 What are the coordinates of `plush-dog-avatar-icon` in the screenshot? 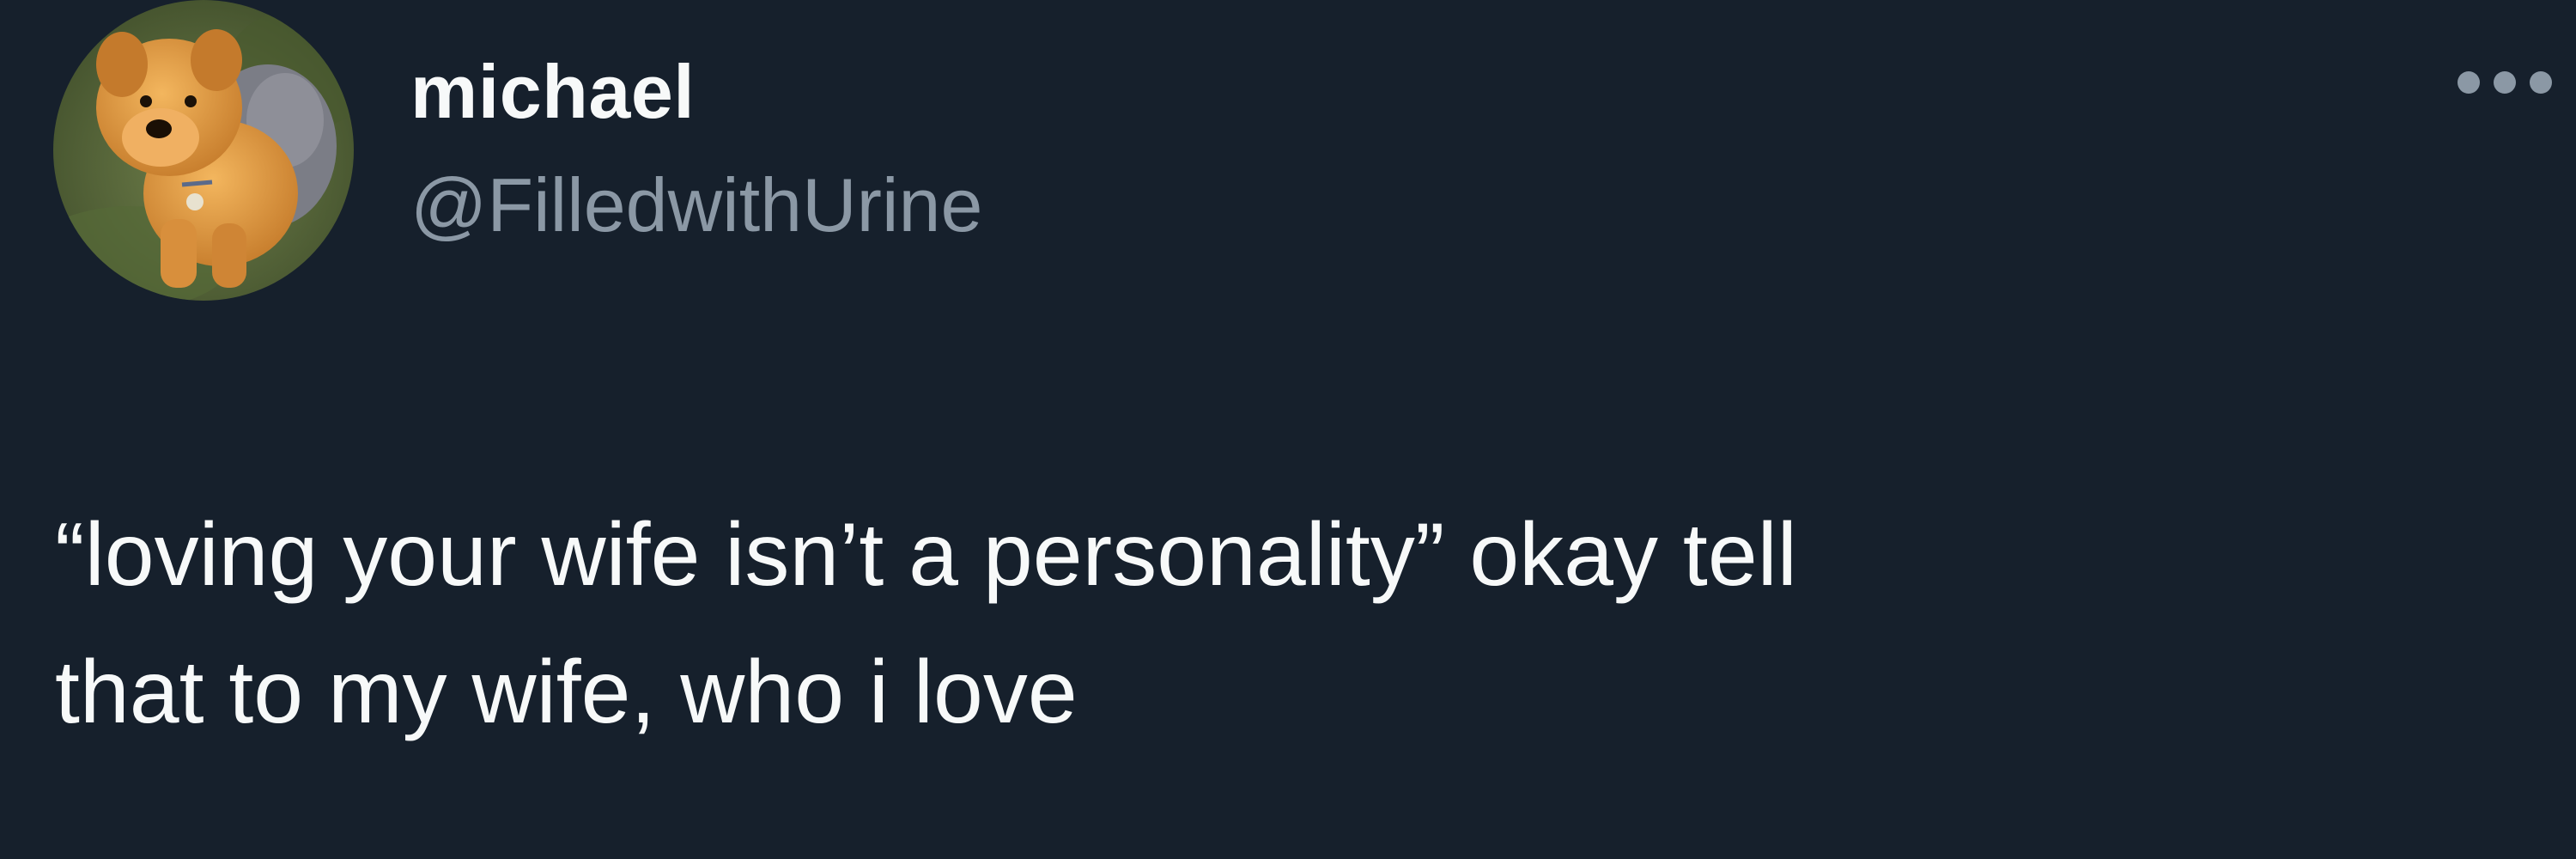 It's located at (203, 151).